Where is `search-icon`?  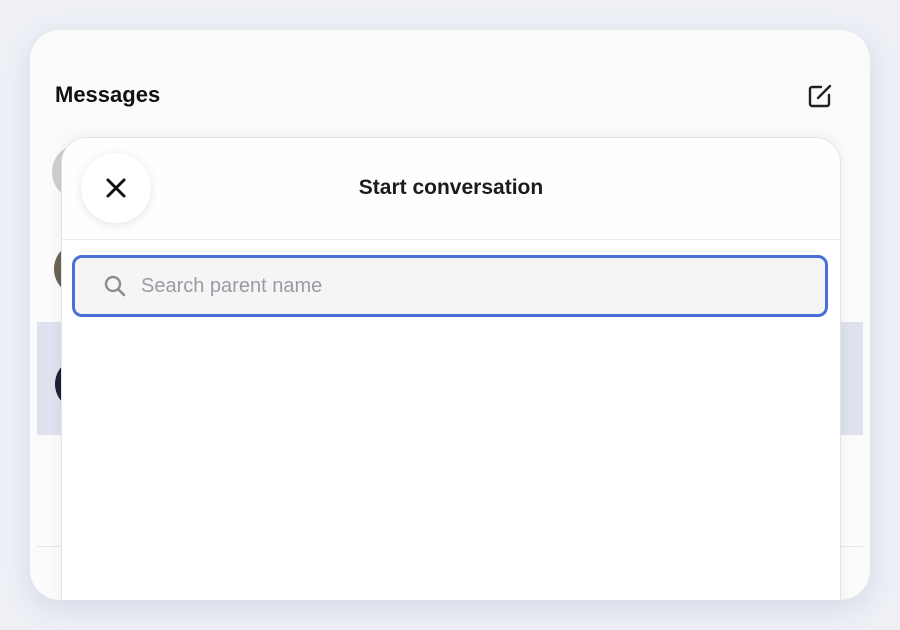 search-icon is located at coordinates (115, 286).